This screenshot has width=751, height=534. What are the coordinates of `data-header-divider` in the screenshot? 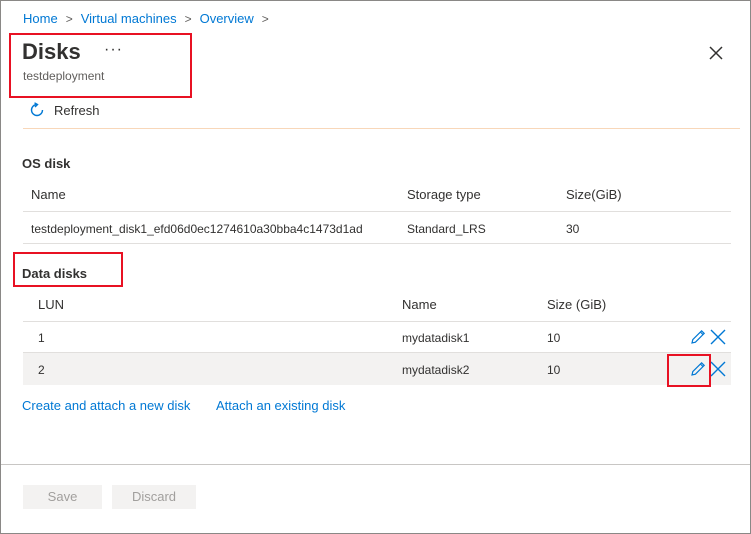 It's located at (377, 321).